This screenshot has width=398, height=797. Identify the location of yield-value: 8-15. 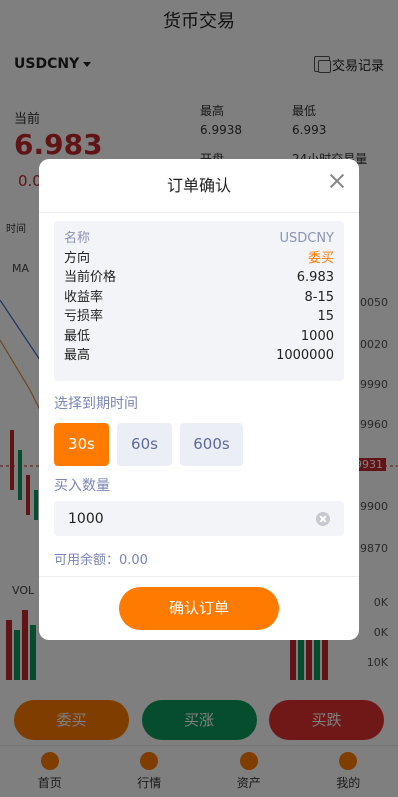
(319, 297).